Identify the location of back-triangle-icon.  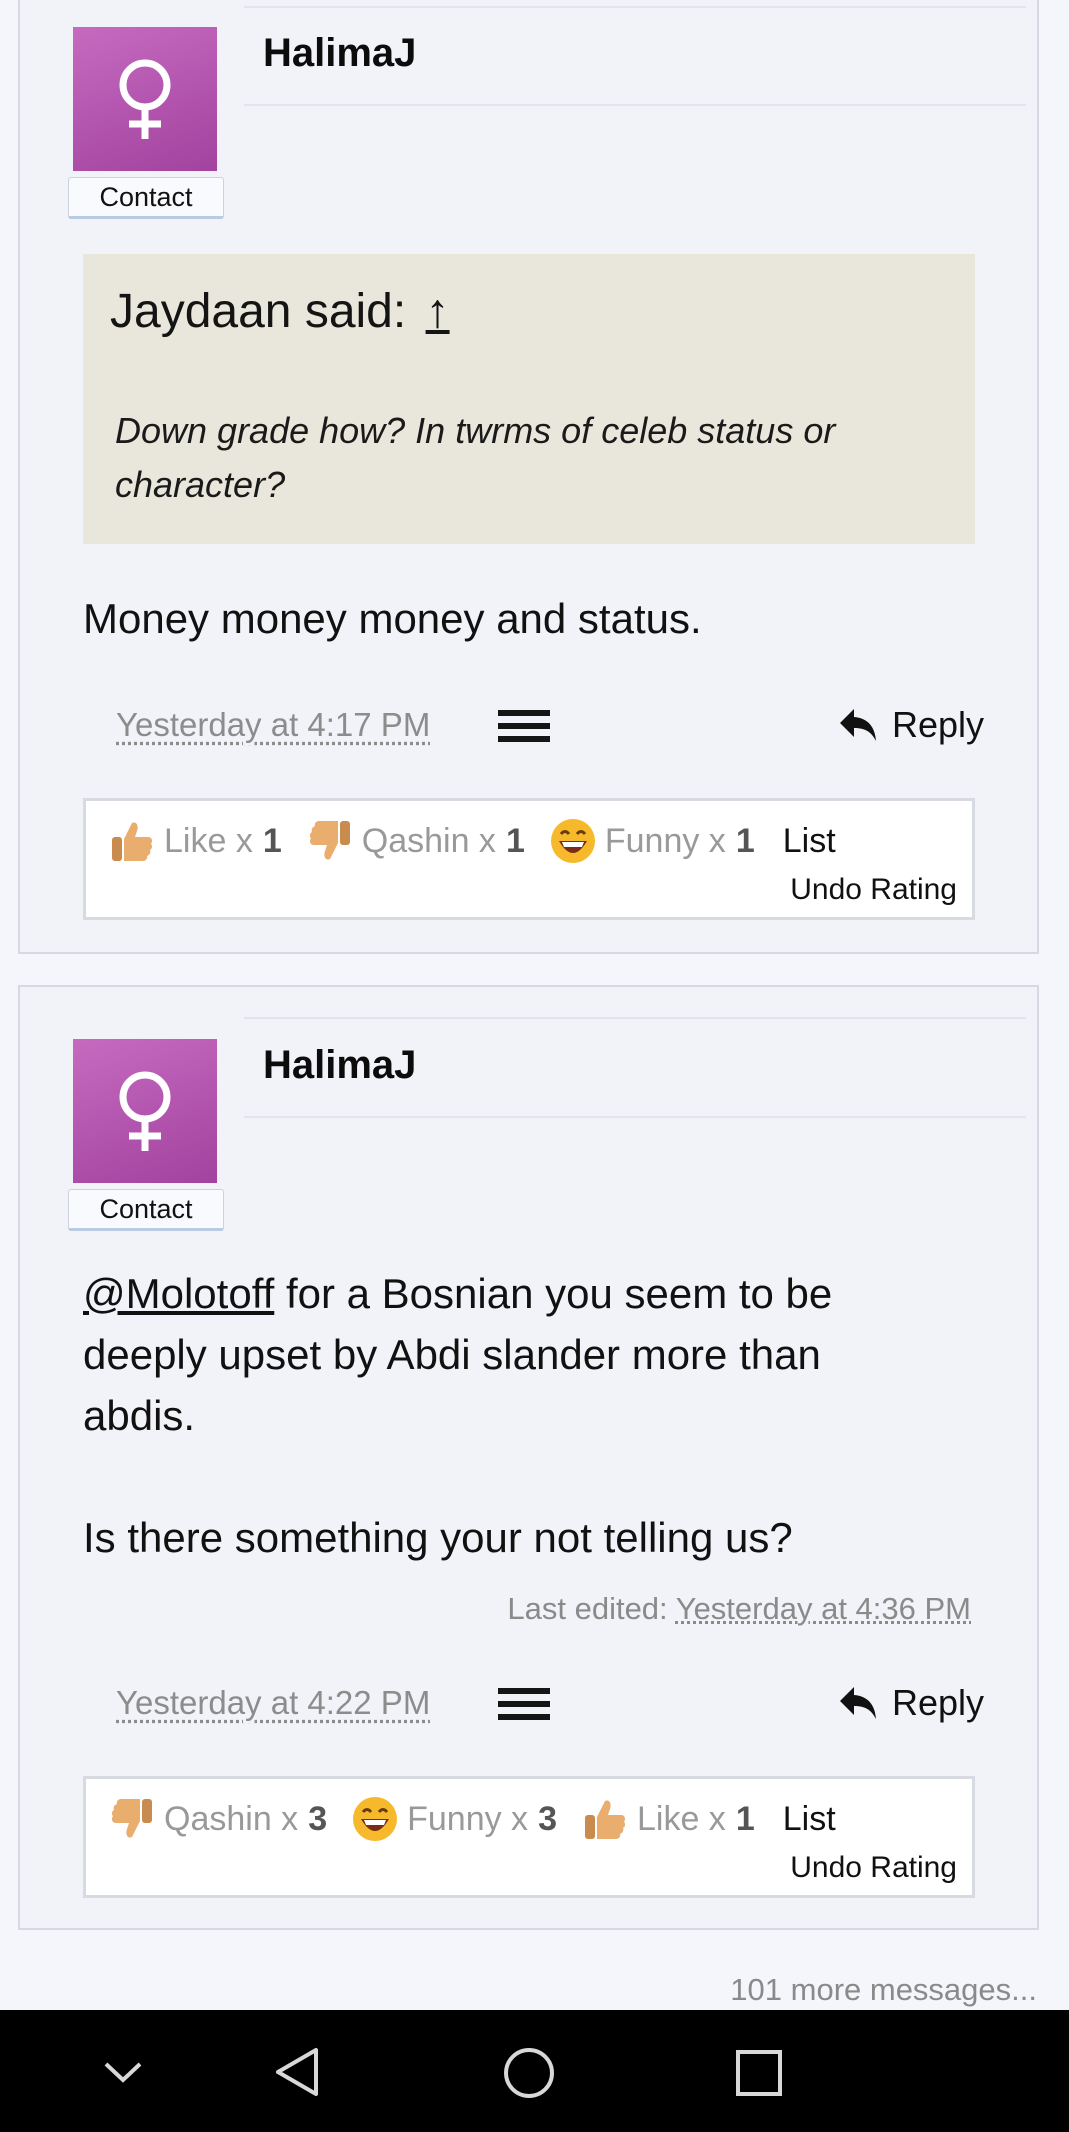
(297, 2072).